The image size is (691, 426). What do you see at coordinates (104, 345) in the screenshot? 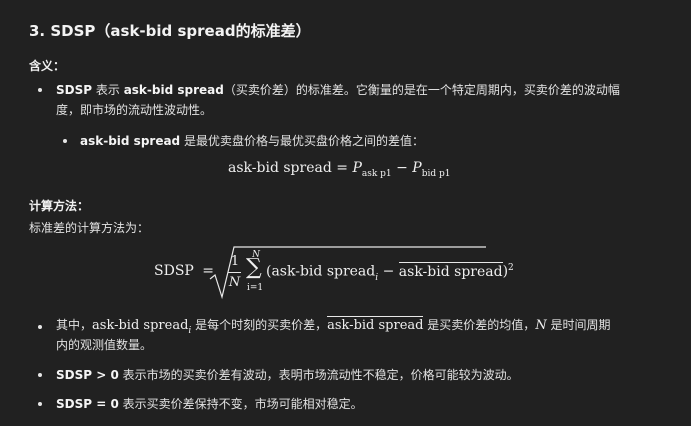
I see `where-line2: 内的观测值数量。` at bounding box center [104, 345].